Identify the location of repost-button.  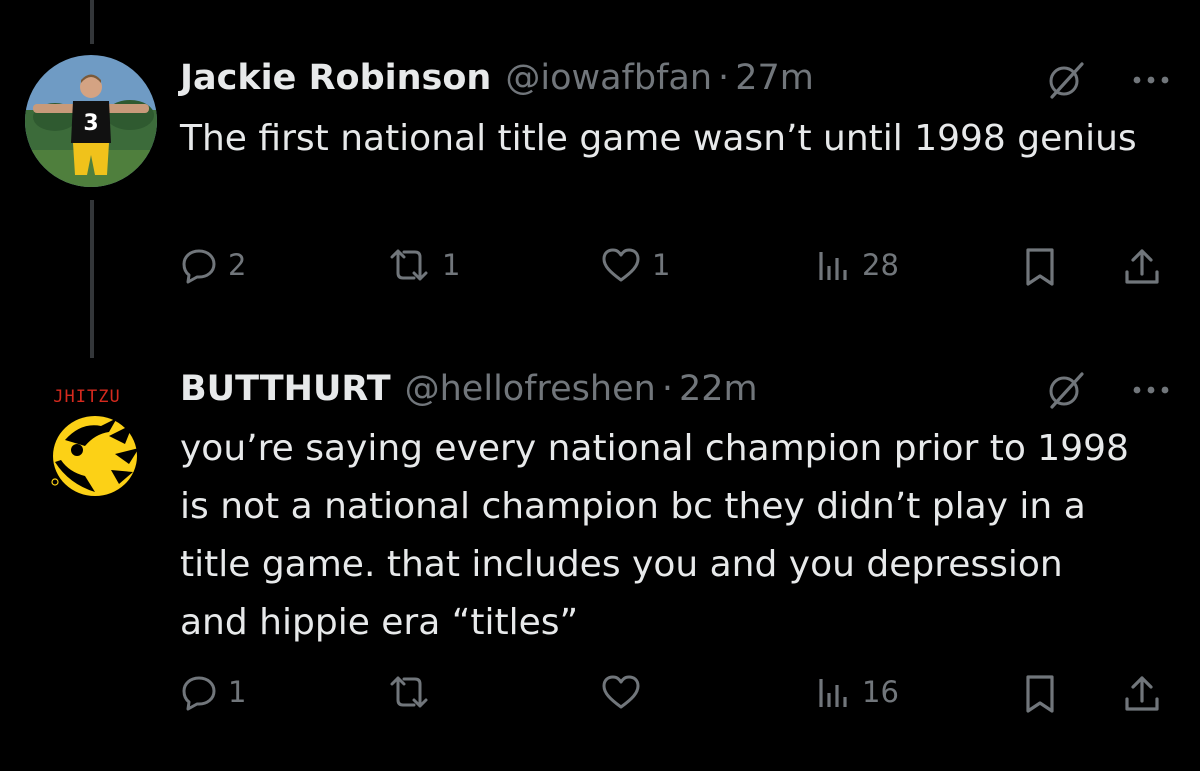
(414, 692).